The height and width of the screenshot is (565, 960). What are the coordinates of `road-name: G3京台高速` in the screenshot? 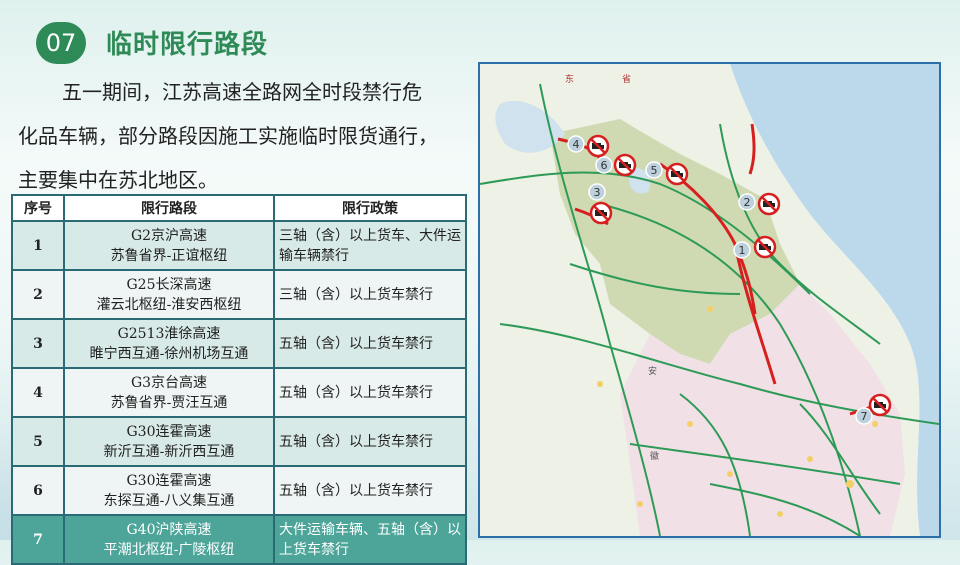 It's located at (169, 382).